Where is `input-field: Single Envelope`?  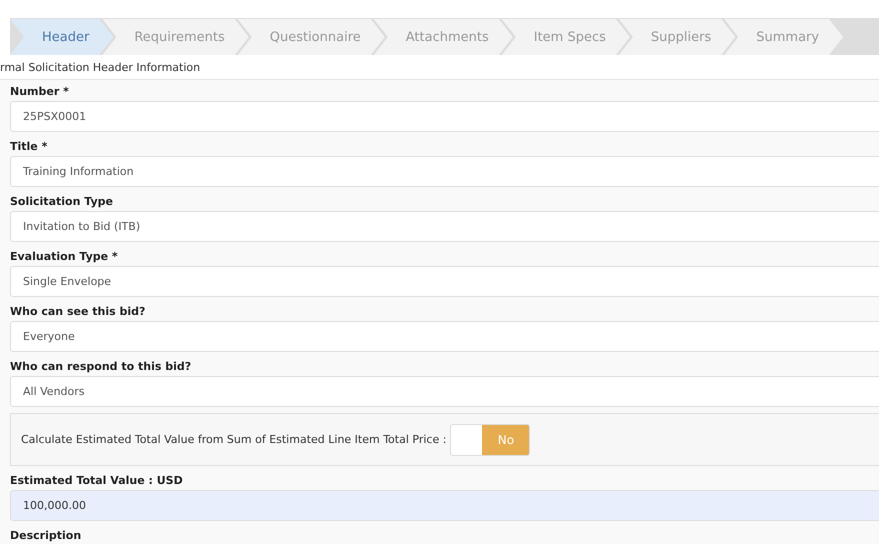
input-field: Single Envelope is located at coordinates (444, 281).